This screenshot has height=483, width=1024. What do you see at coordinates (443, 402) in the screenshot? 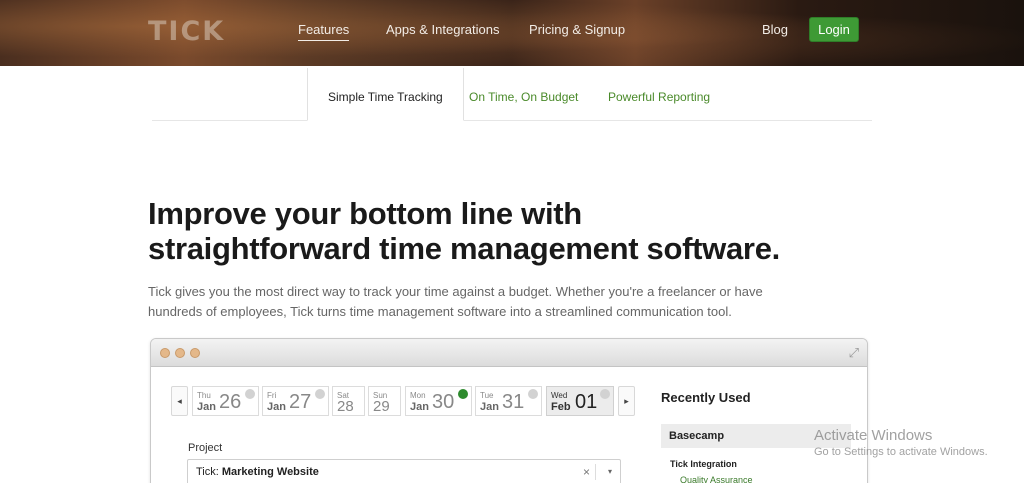
I see `day-number: 30` at bounding box center [443, 402].